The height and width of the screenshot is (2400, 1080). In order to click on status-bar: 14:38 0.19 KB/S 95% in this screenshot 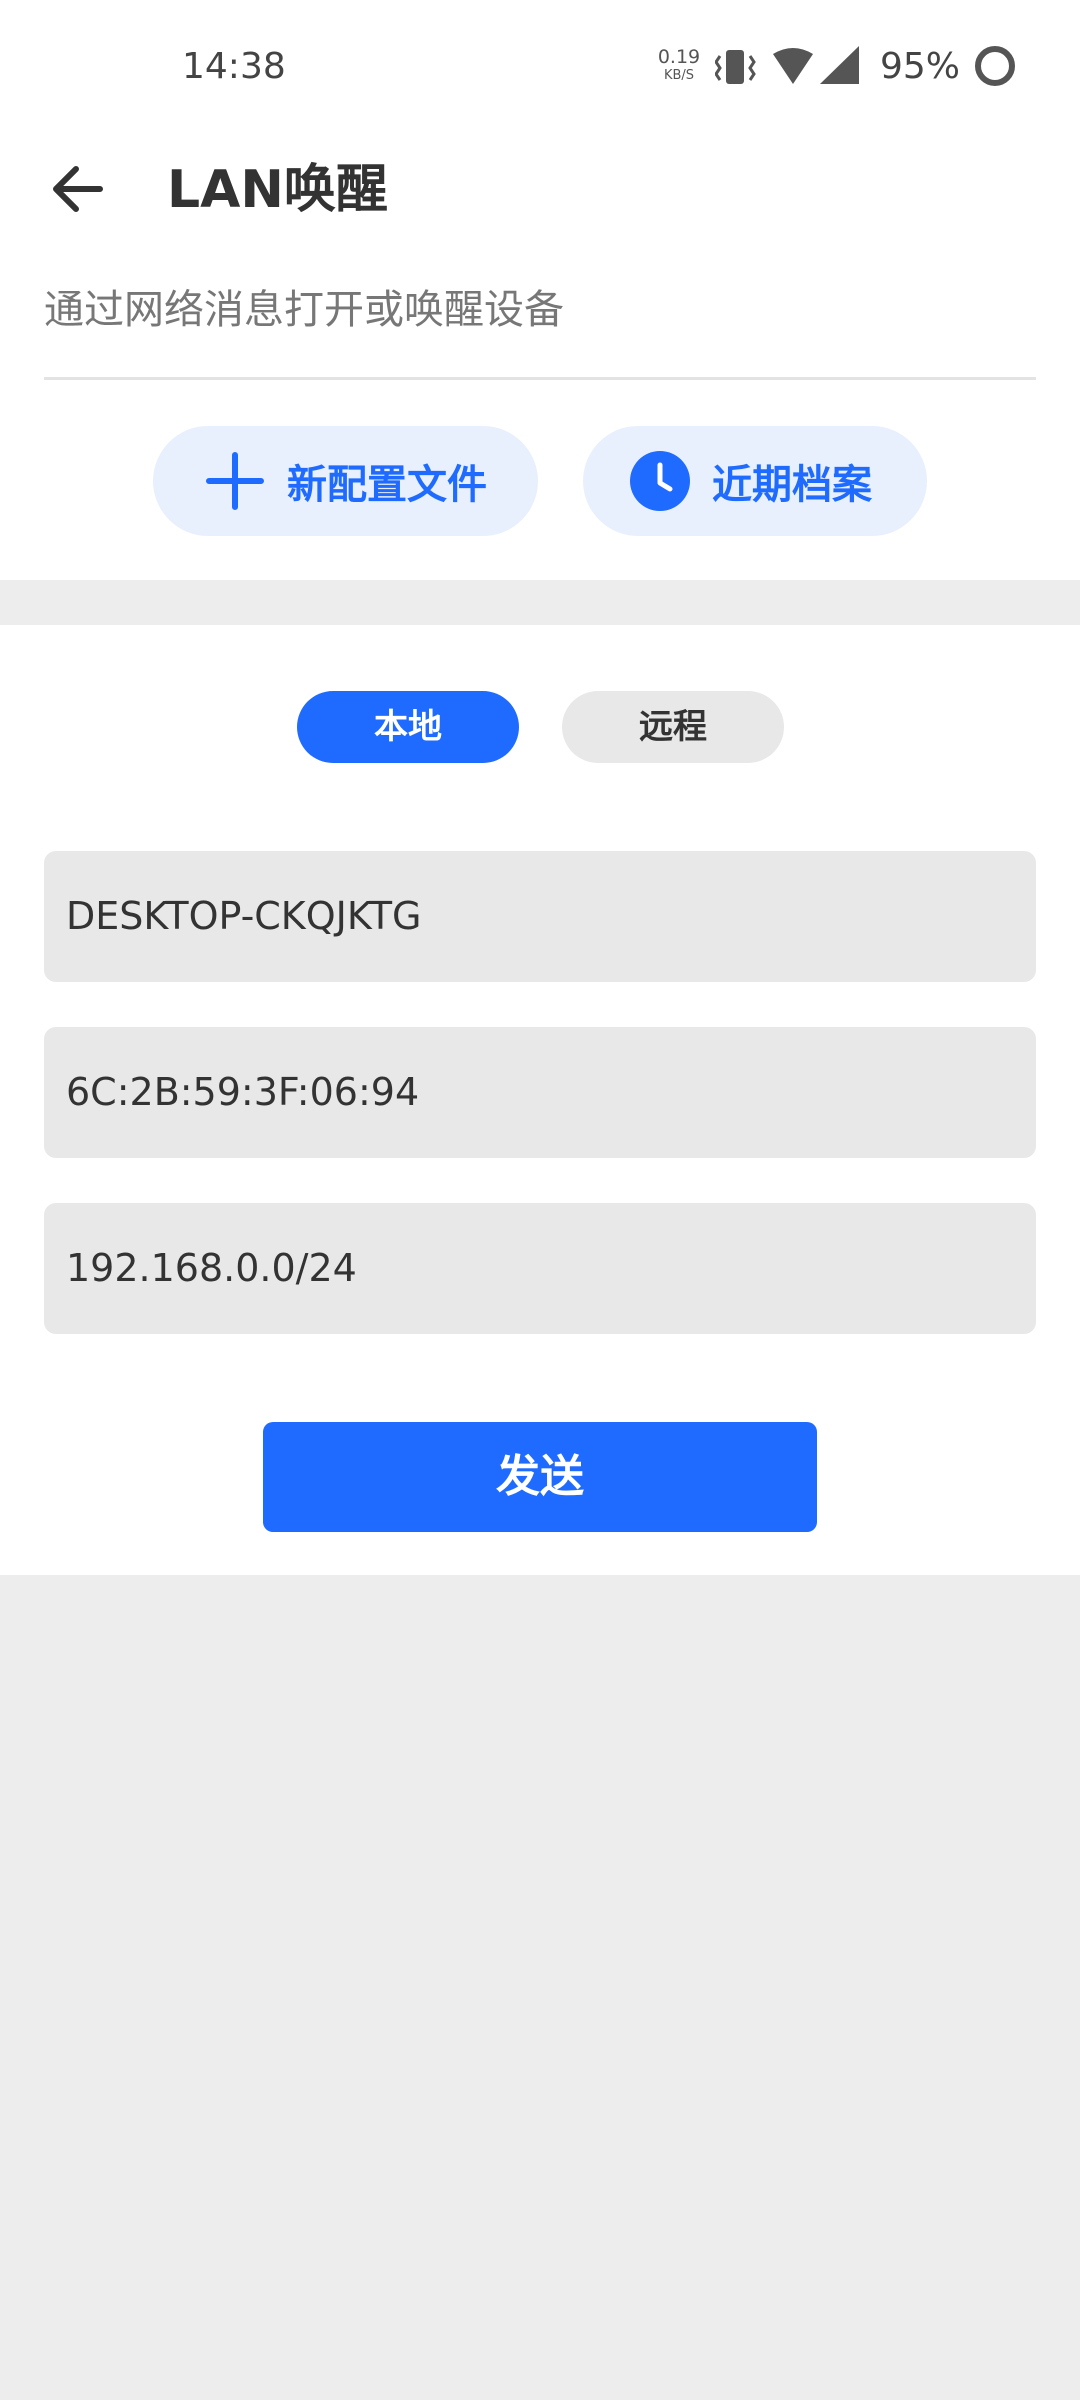, I will do `click(540, 65)`.